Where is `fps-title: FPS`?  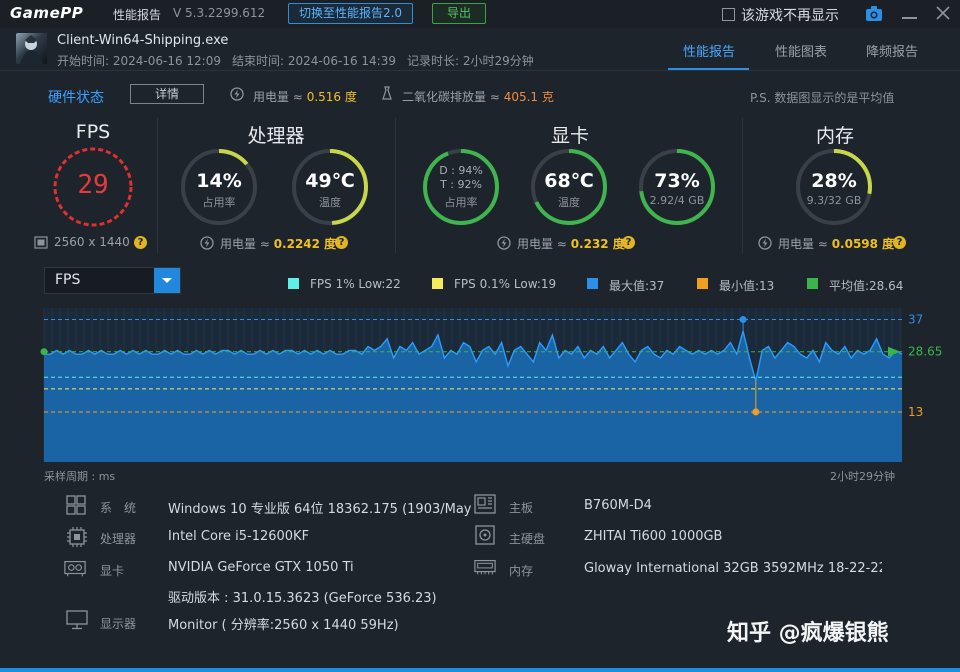 fps-title: FPS is located at coordinates (93, 132).